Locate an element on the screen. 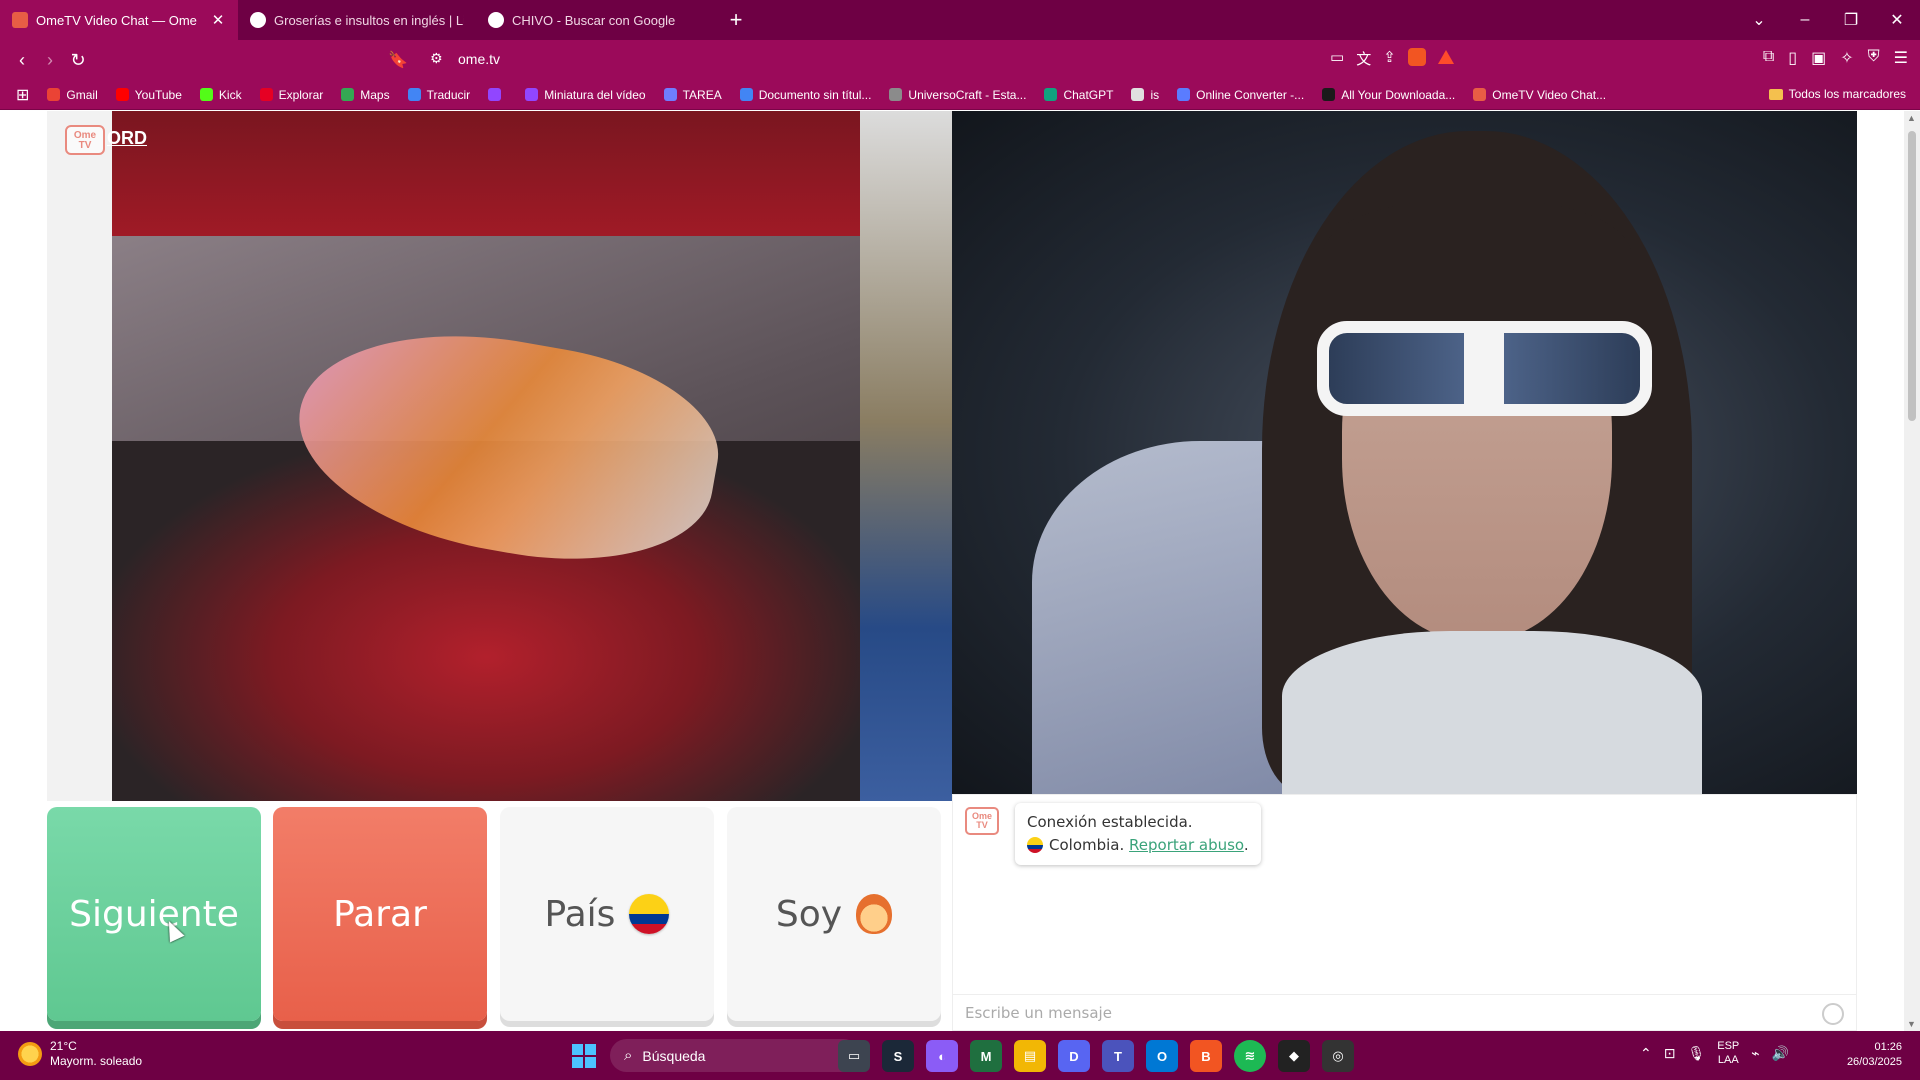  network-icon: ⊡ is located at coordinates (1670, 1053).